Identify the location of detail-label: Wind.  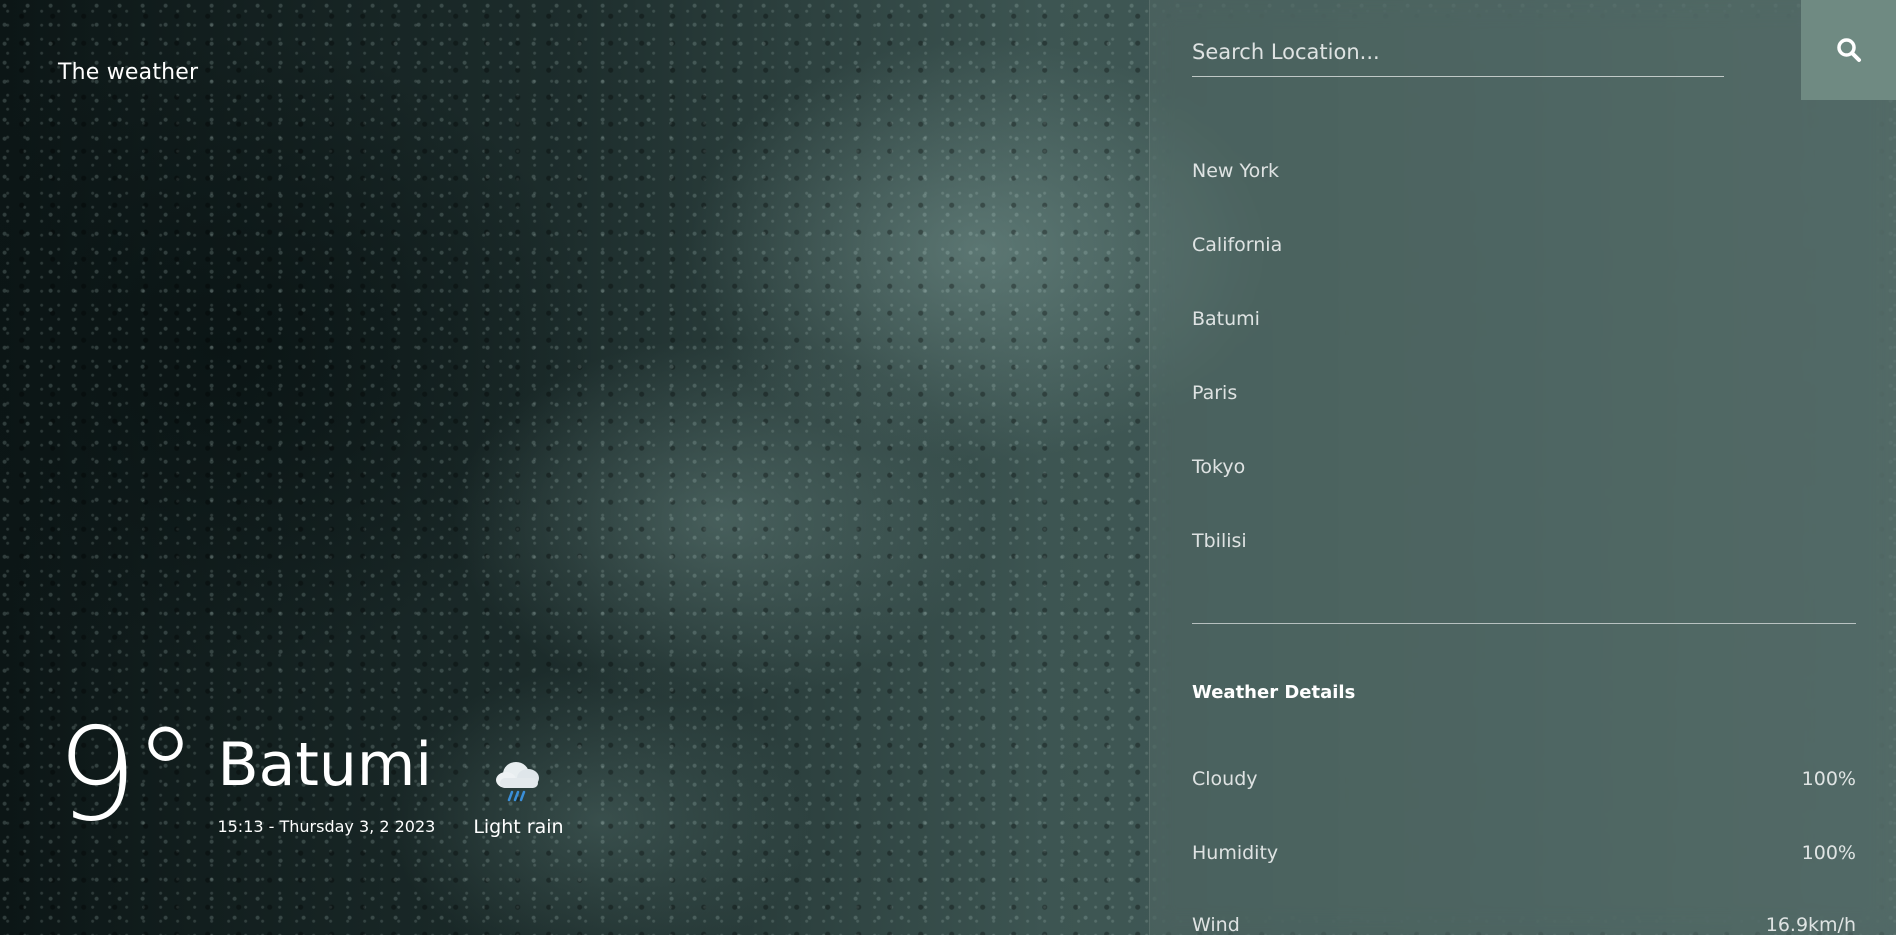
(1216, 924).